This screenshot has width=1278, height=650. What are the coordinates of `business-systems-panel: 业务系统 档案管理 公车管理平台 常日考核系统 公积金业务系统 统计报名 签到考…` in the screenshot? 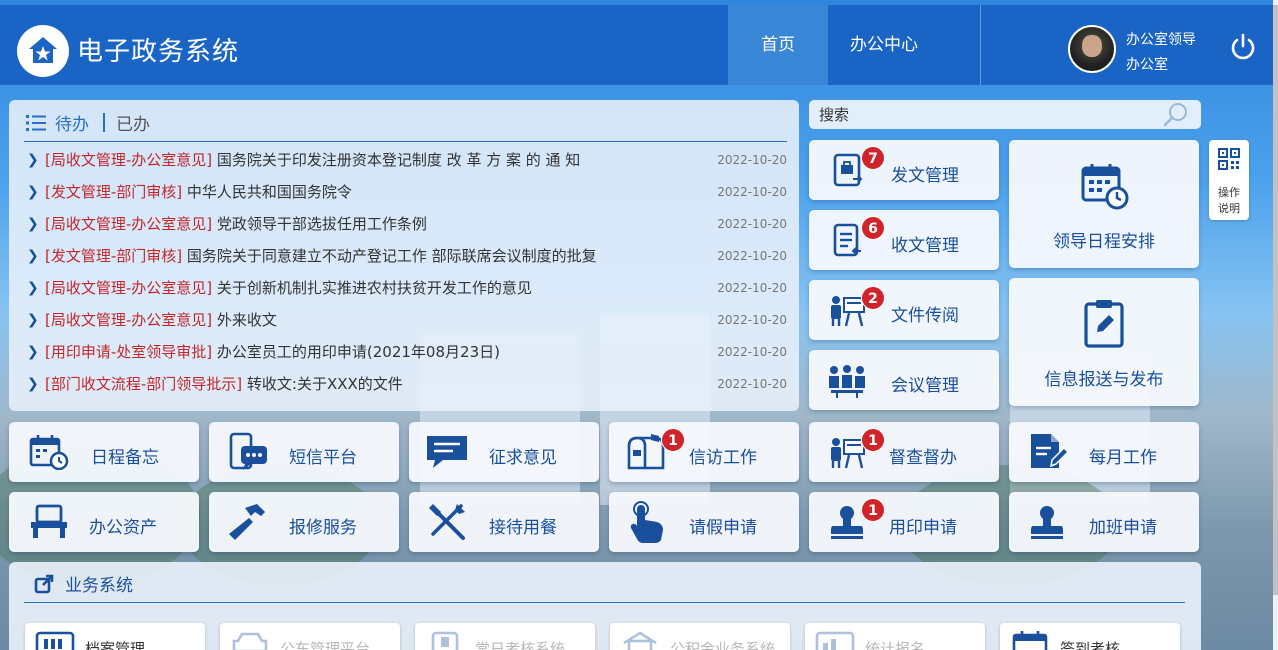 It's located at (605, 606).